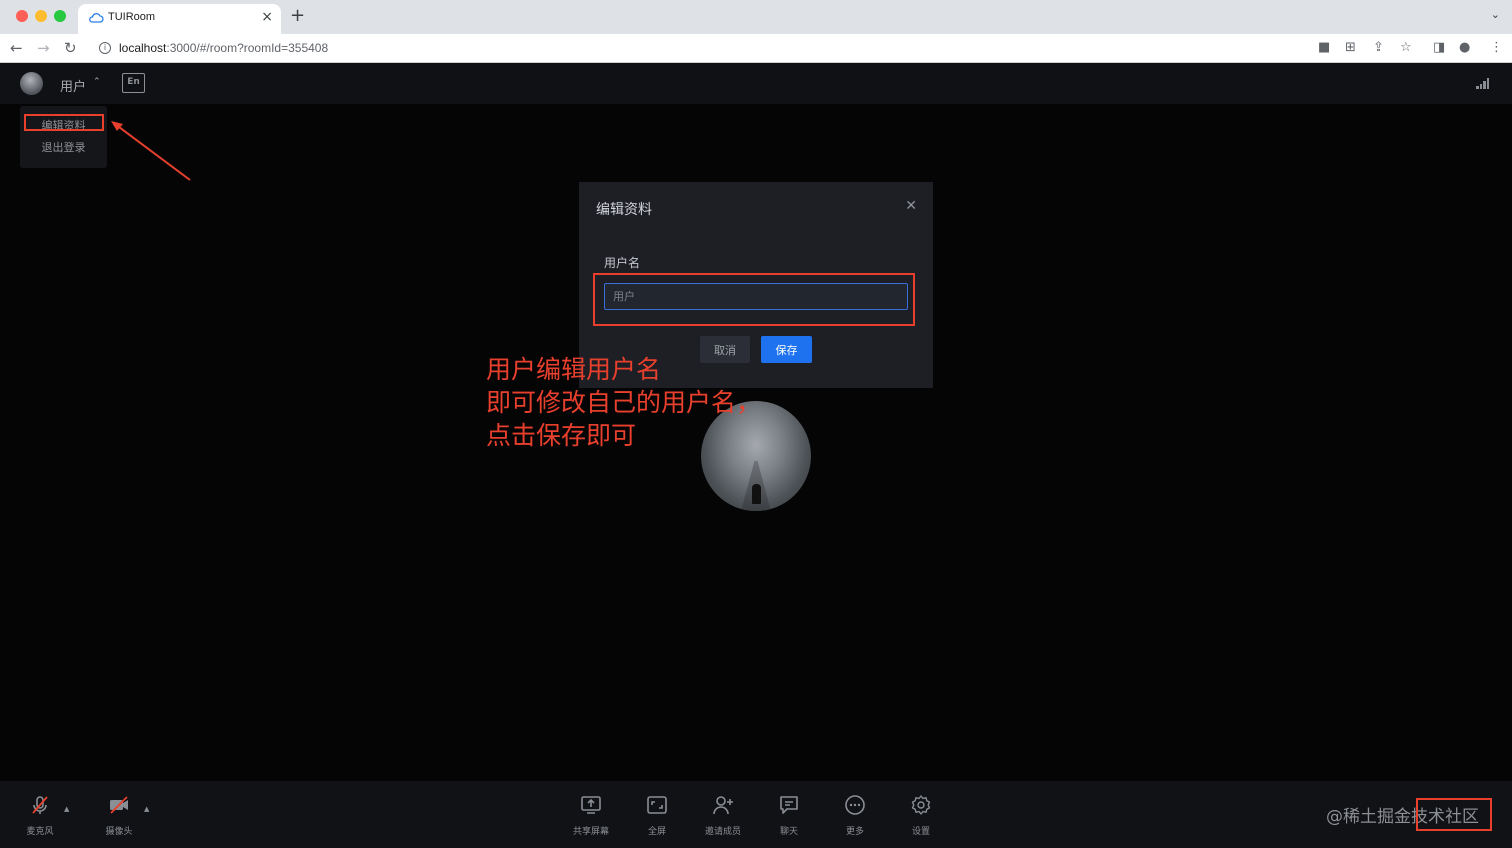 The width and height of the screenshot is (1512, 848). Describe the element at coordinates (786, 349) in the screenshot. I see `save-button: 保存` at that location.